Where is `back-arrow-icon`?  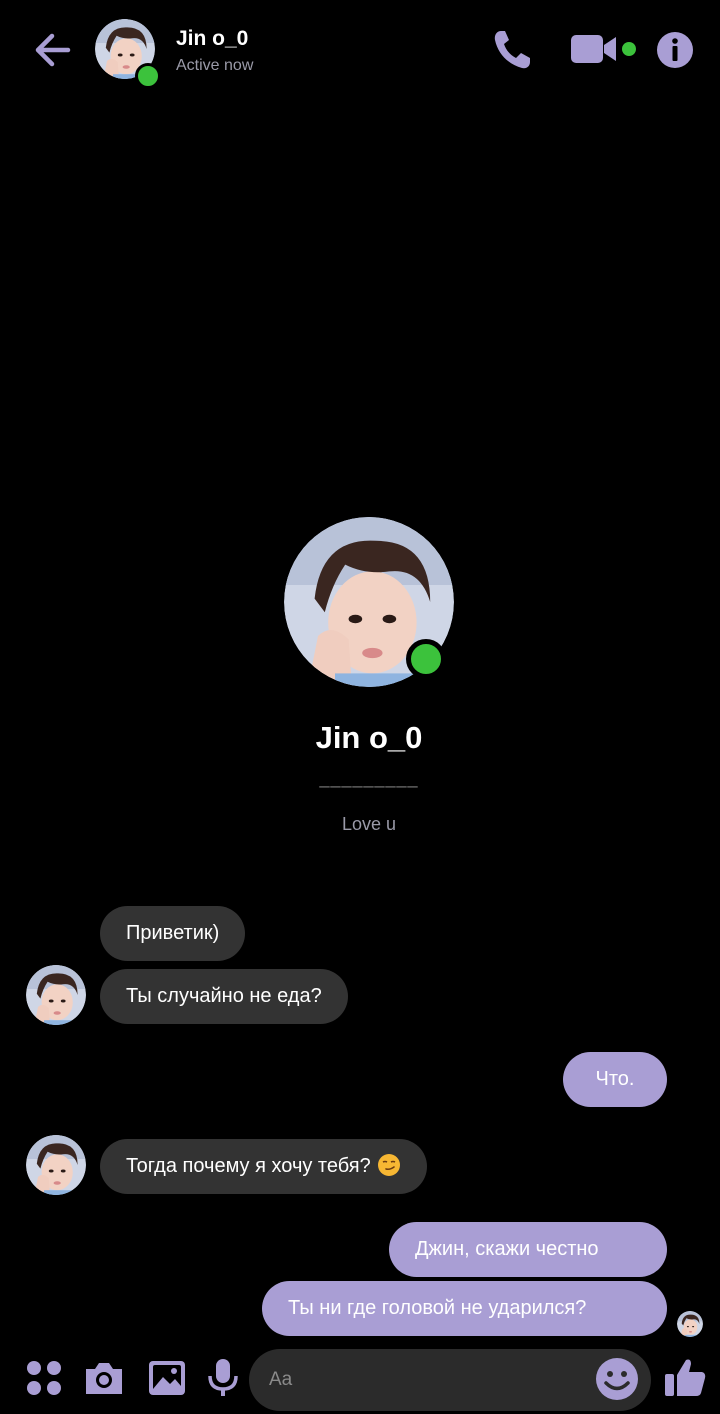 back-arrow-icon is located at coordinates (54, 50).